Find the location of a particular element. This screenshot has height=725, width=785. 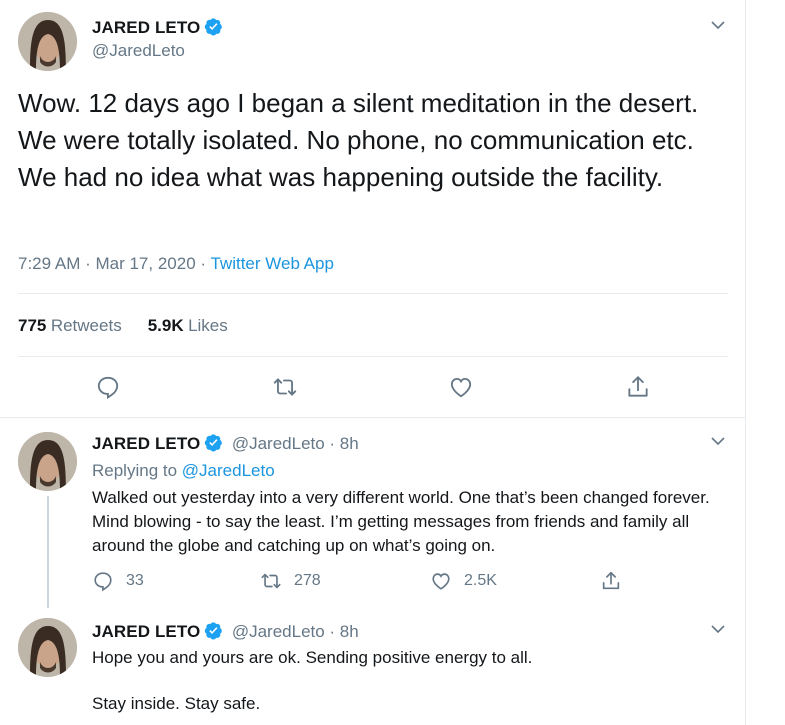

retweets-stat: 775 Retweets is located at coordinates (70, 325).